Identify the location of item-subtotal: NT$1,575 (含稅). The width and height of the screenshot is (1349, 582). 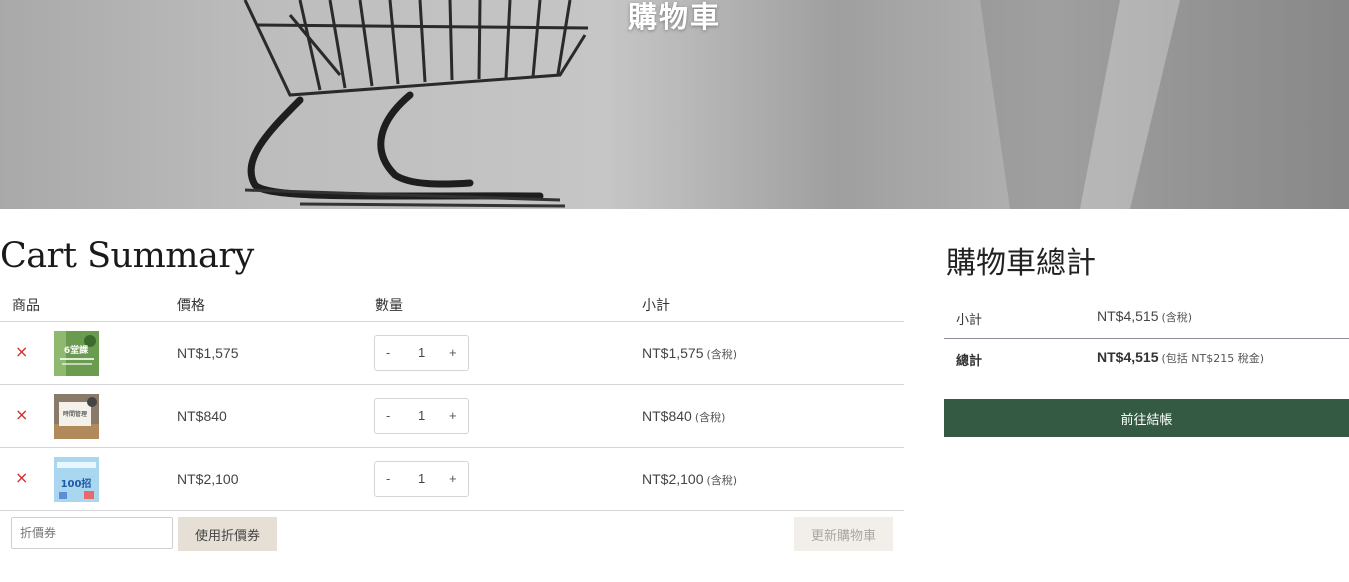
(689, 353).